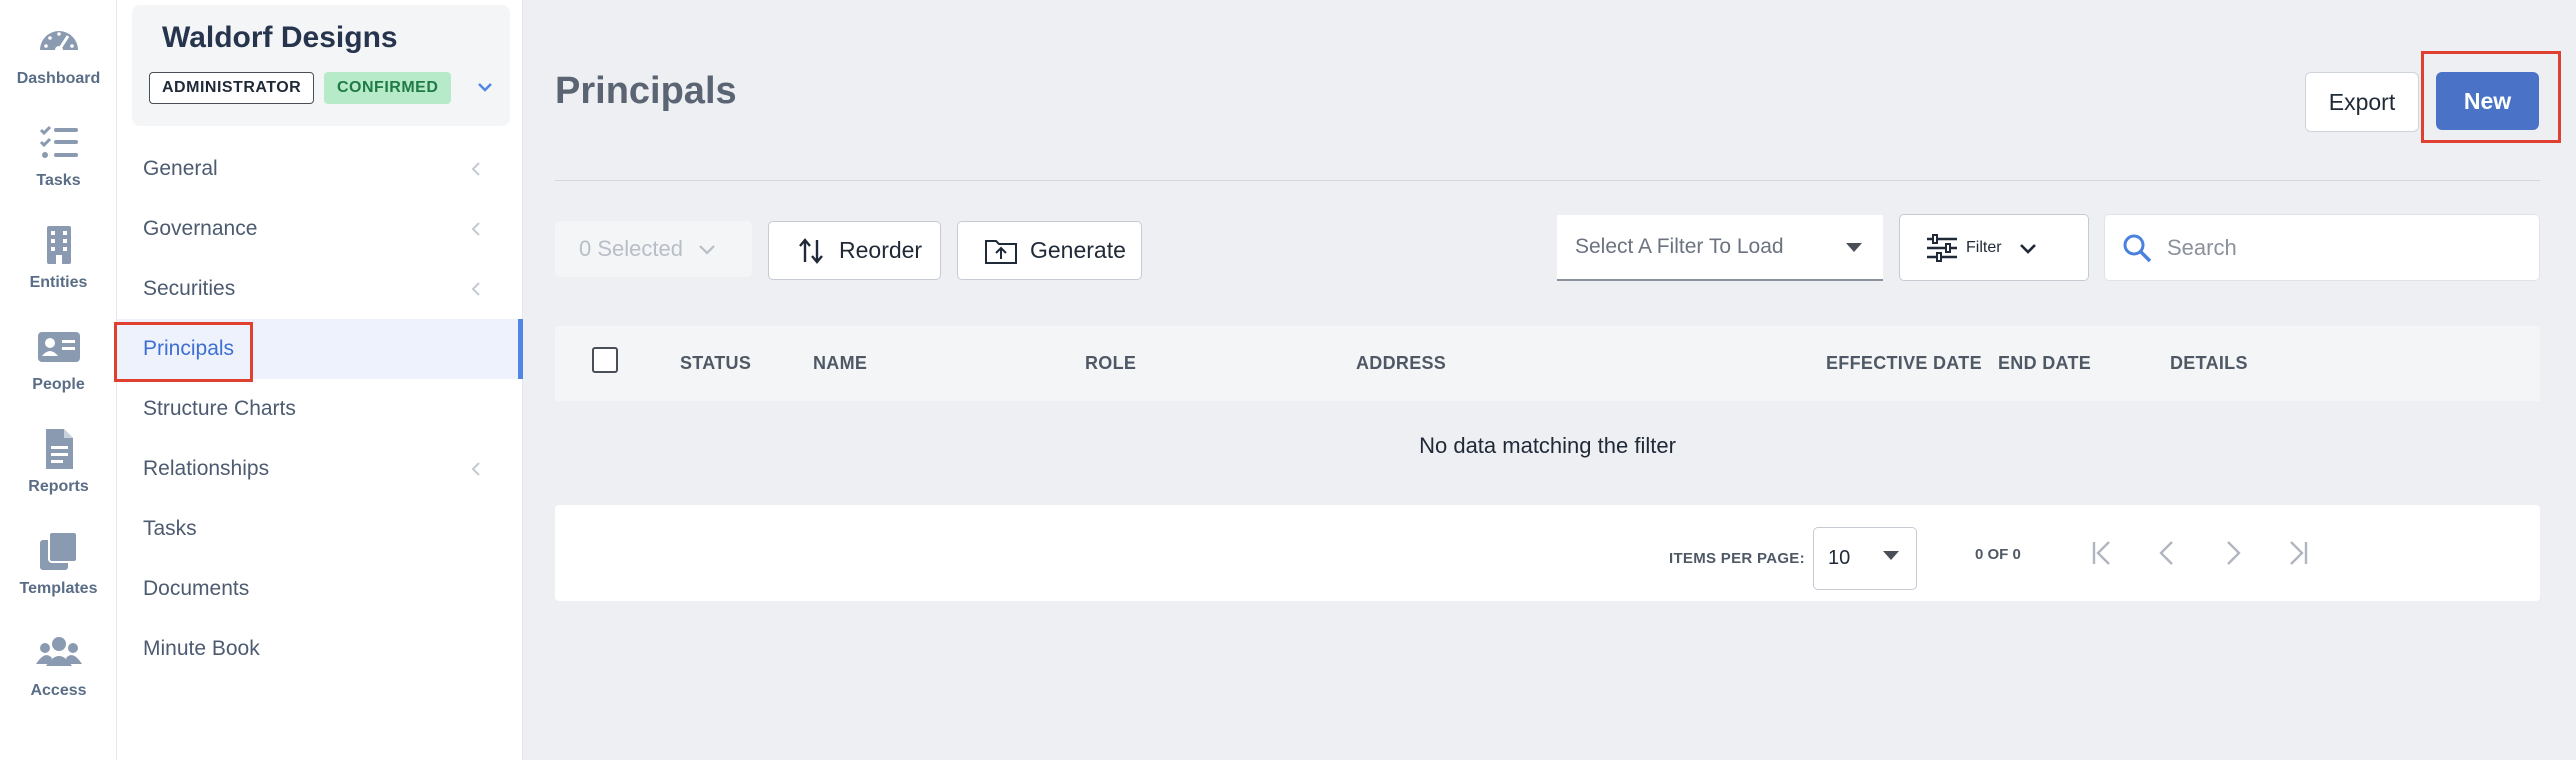  What do you see at coordinates (58, 651) in the screenshot?
I see `access-users-icon` at bounding box center [58, 651].